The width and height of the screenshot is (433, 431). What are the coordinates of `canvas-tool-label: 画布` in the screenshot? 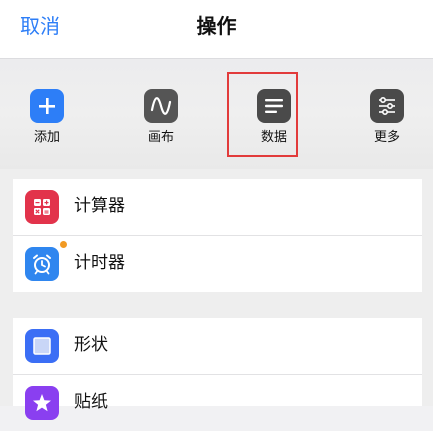 It's located at (160, 137).